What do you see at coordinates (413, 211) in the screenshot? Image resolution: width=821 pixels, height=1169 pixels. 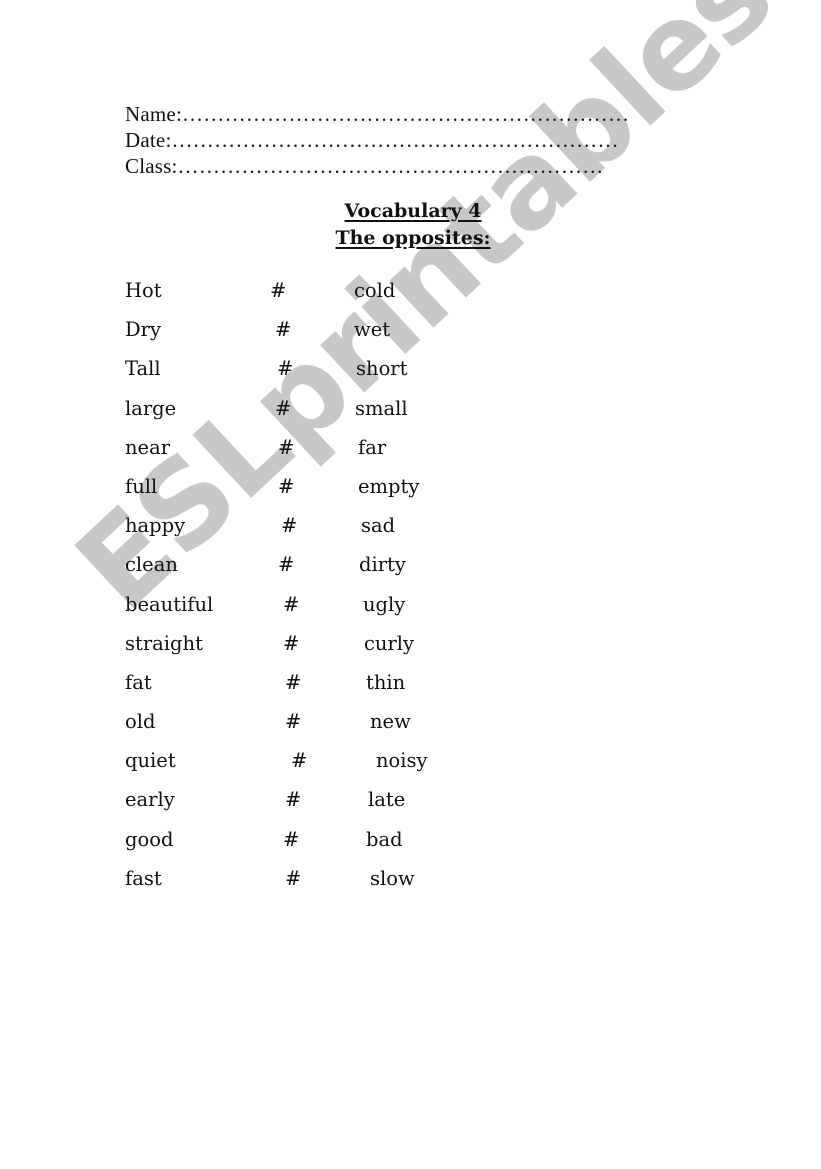 I see `title-vocabulary: Vocabulary 4` at bounding box center [413, 211].